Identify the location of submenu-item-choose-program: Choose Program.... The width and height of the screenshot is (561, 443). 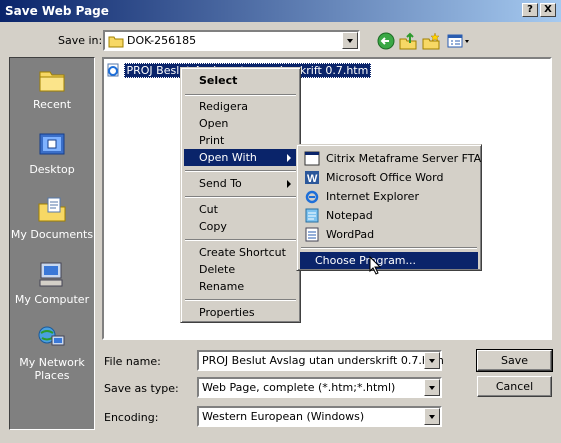
(389, 260).